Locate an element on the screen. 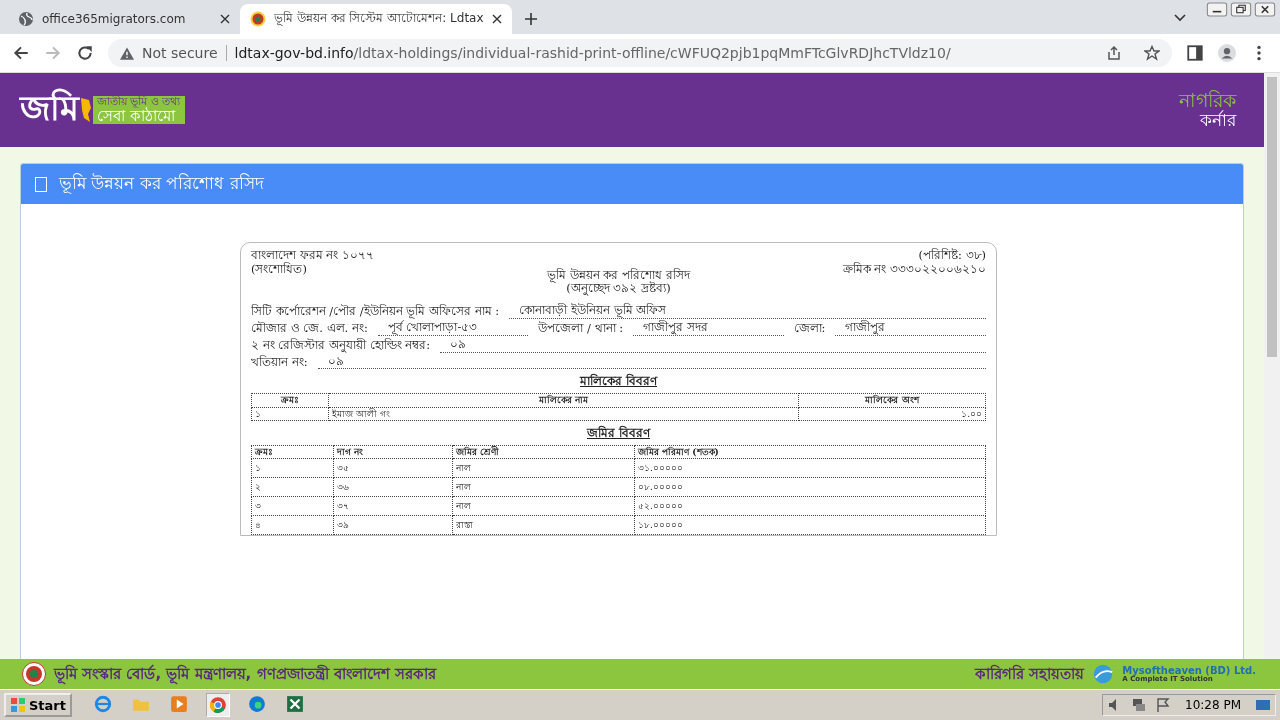 This screenshot has height=720, width=1280. show-desktop-icon is located at coordinates (1263, 705).